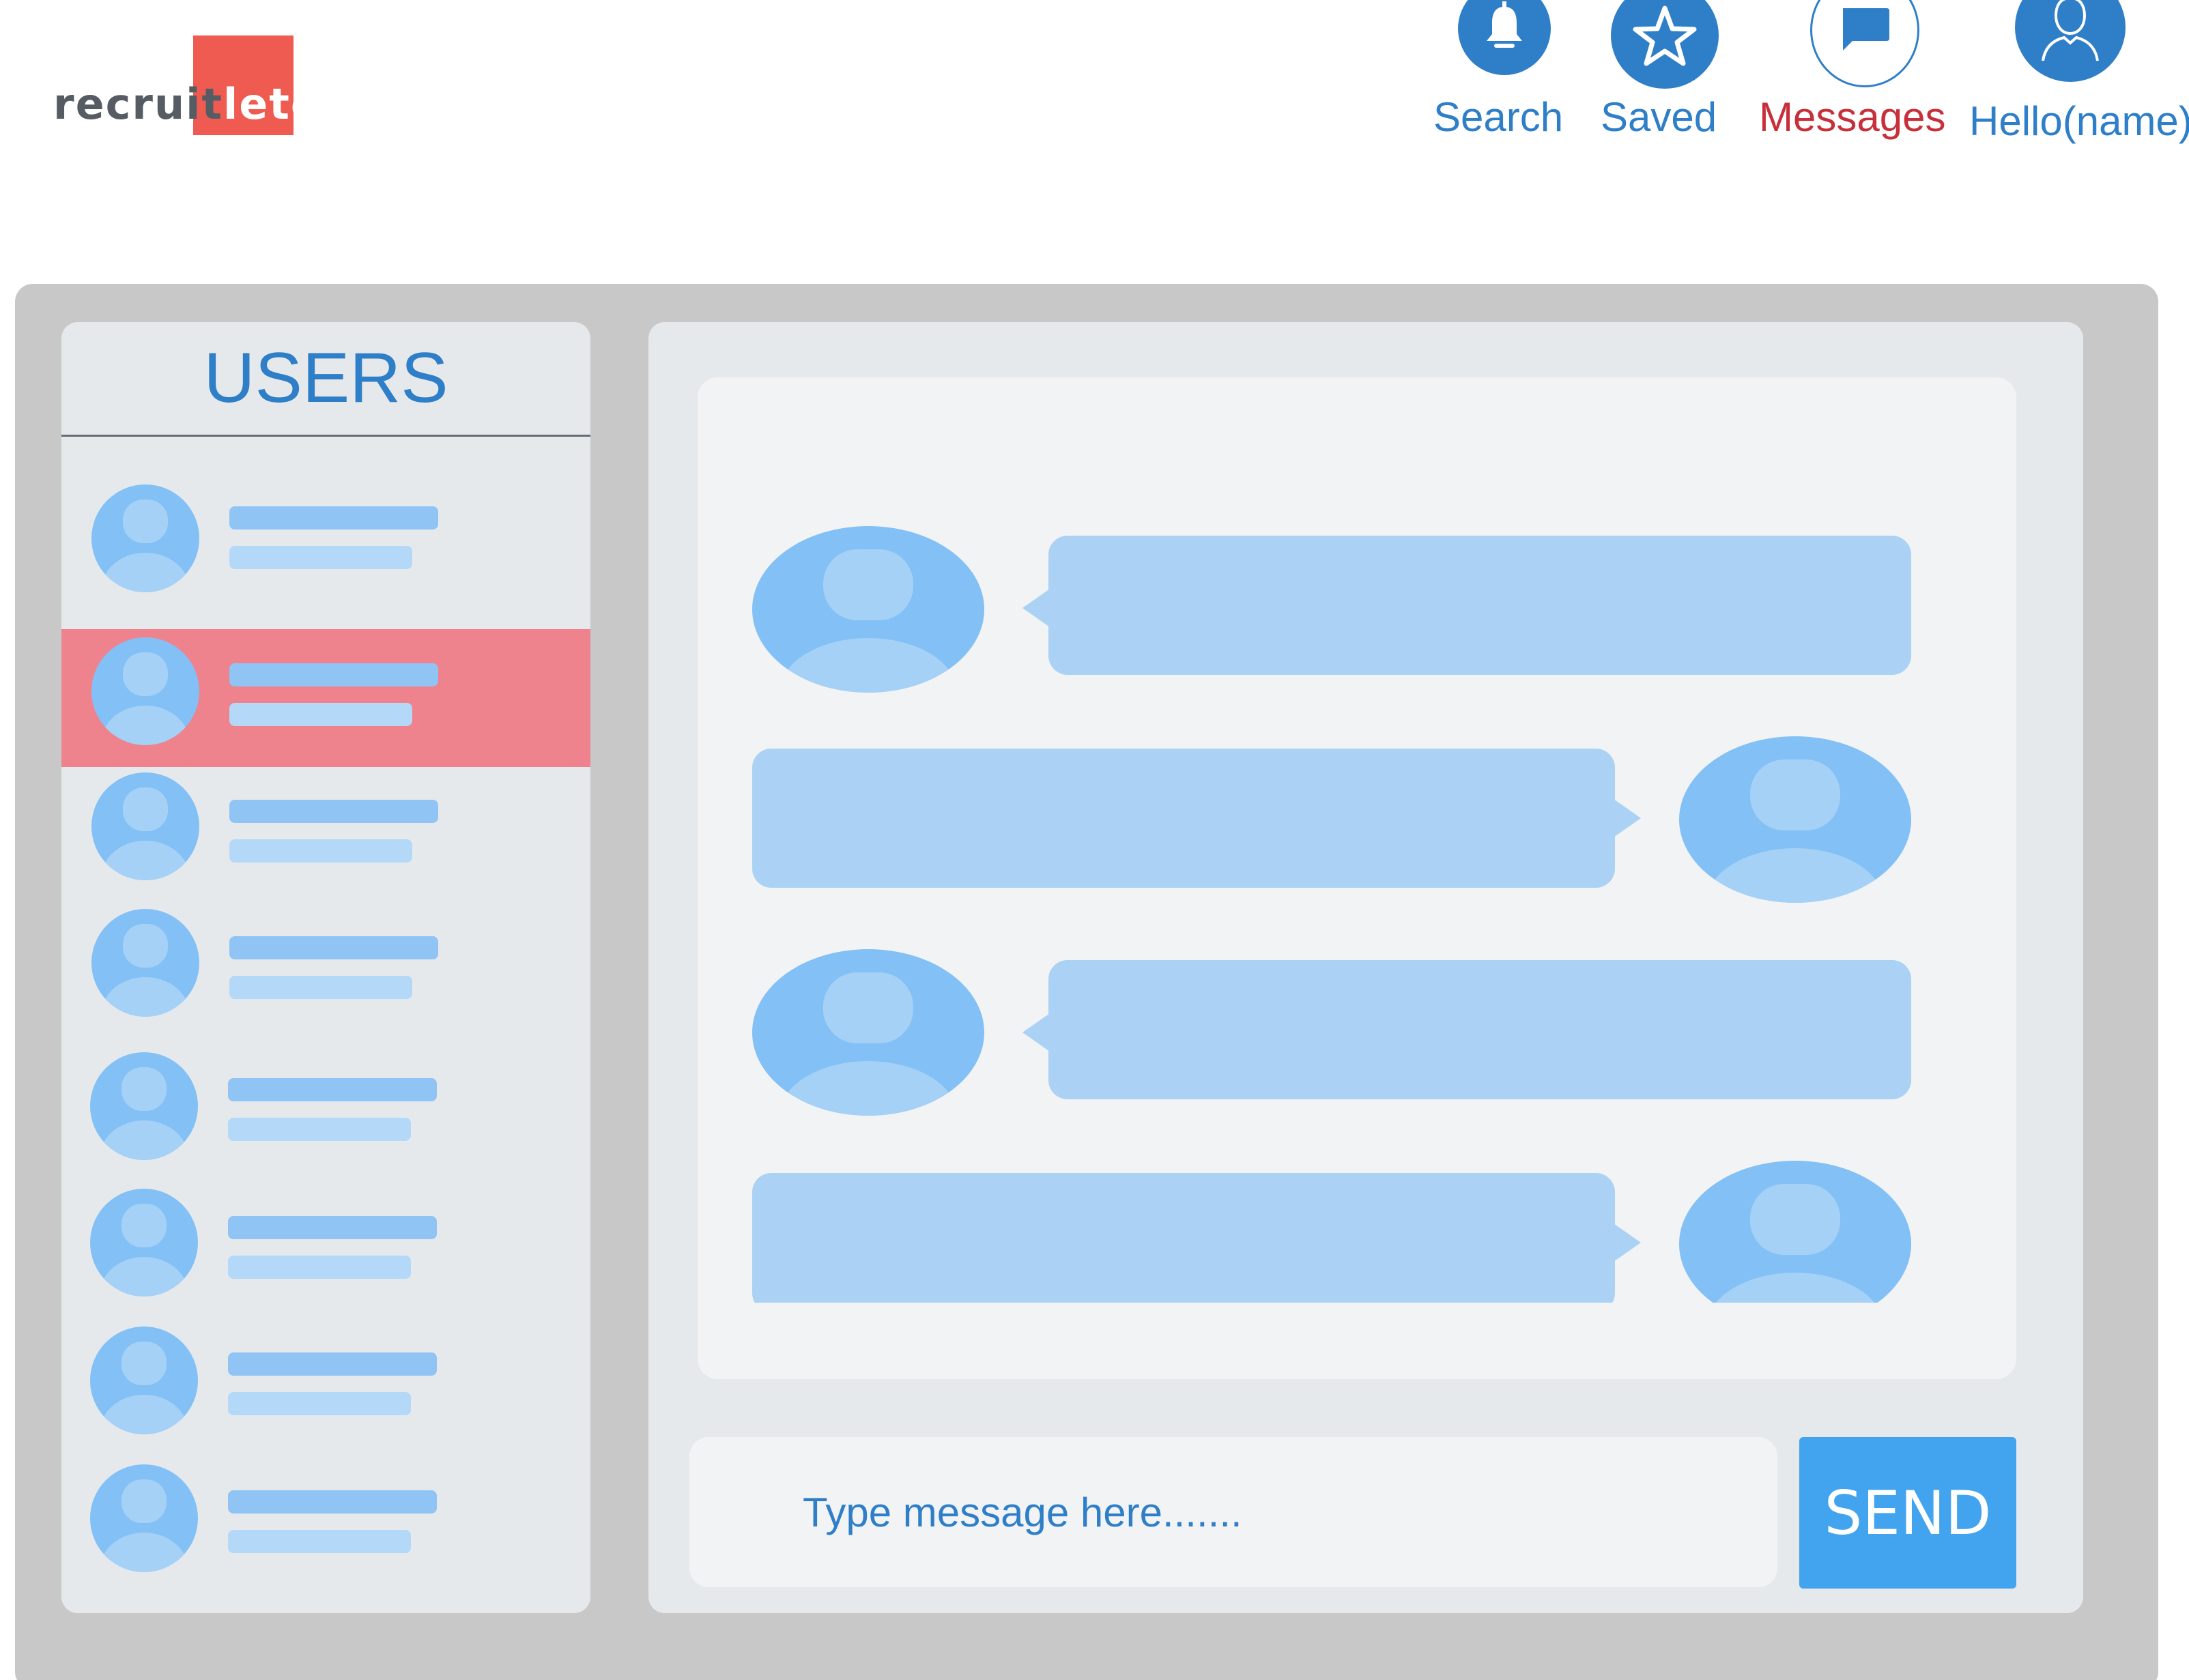 The height and width of the screenshot is (1680, 2189). Describe the element at coordinates (138, 104) in the screenshot. I see `logo-text-recruit: recruit` at that location.